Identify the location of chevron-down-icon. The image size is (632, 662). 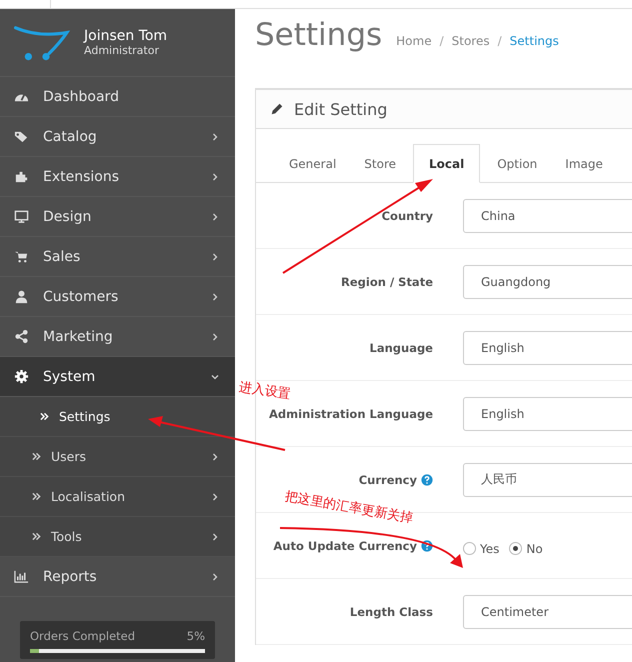
(215, 376).